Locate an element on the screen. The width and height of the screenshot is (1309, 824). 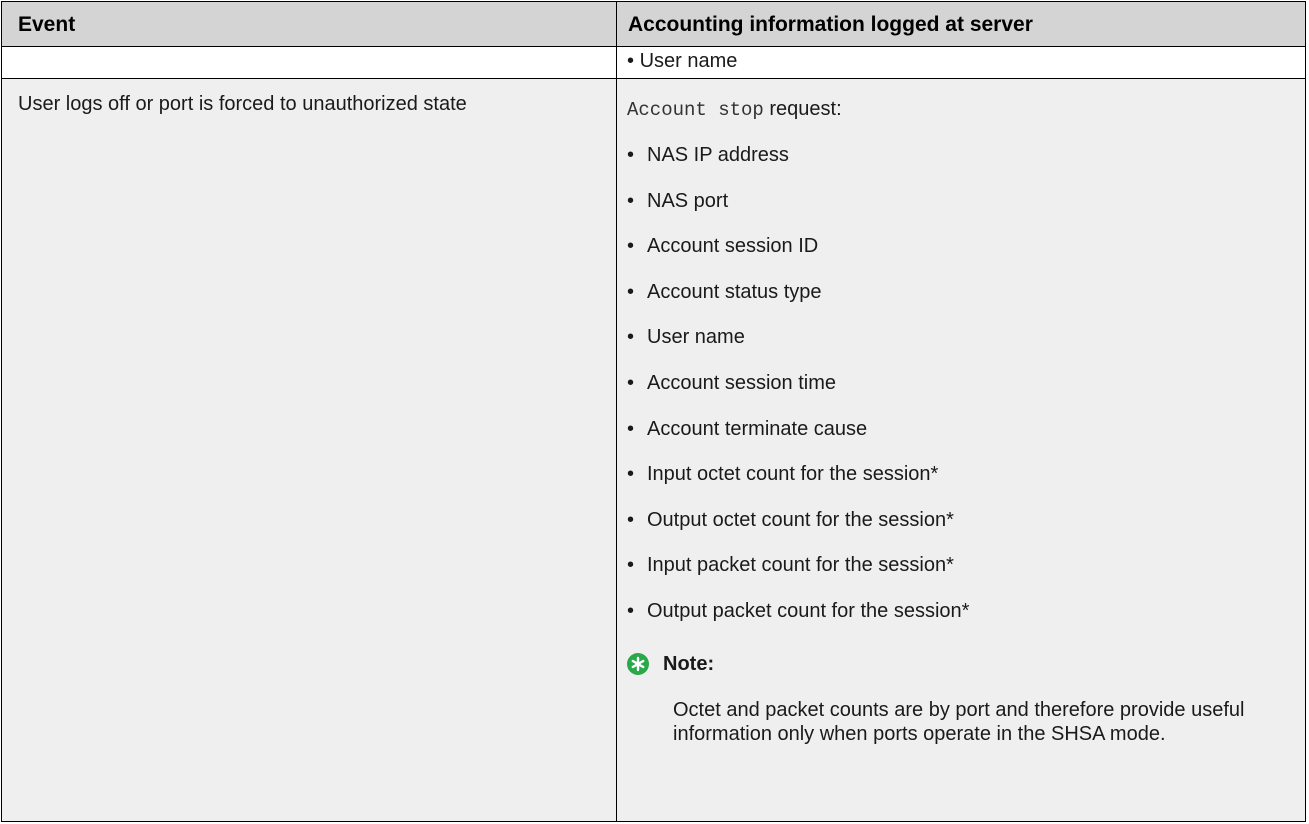
list-item-text: Input packet count for the session* is located at coordinates (800, 565).